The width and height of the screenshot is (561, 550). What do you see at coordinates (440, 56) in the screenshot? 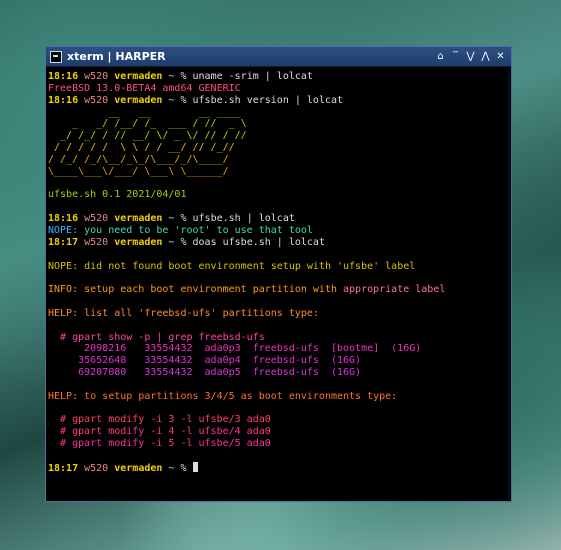
I see `shade-button-icon: ⌂` at bounding box center [440, 56].